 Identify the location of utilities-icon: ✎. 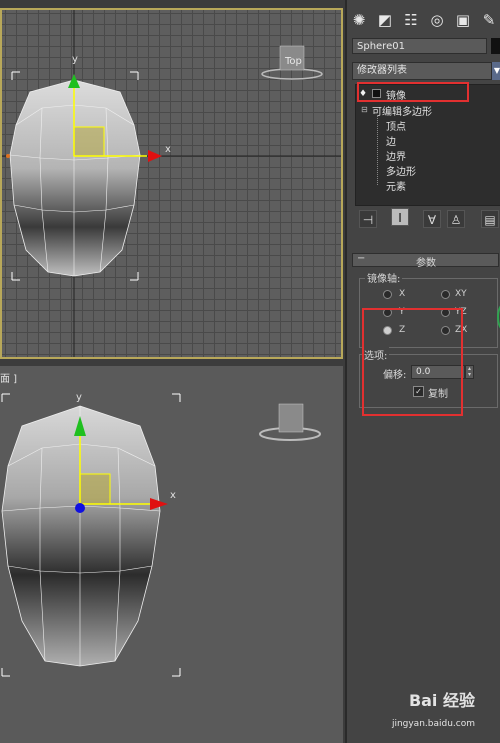
(489, 20).